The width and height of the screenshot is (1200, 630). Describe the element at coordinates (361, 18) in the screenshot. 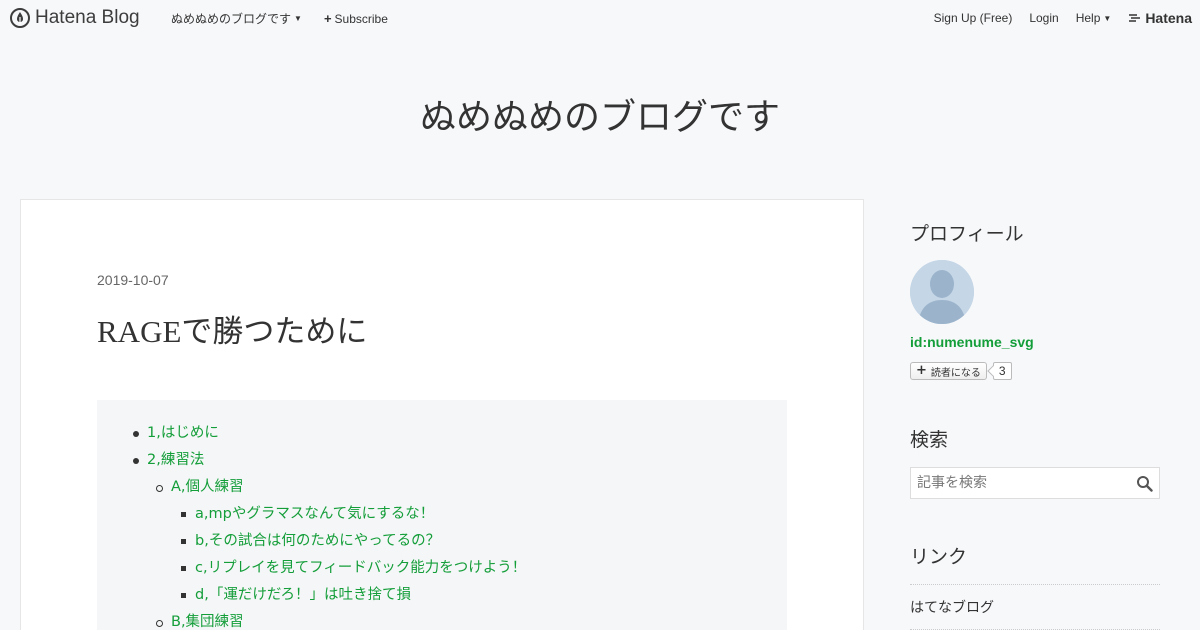

I see `subscribe-label: Subscribe` at that location.